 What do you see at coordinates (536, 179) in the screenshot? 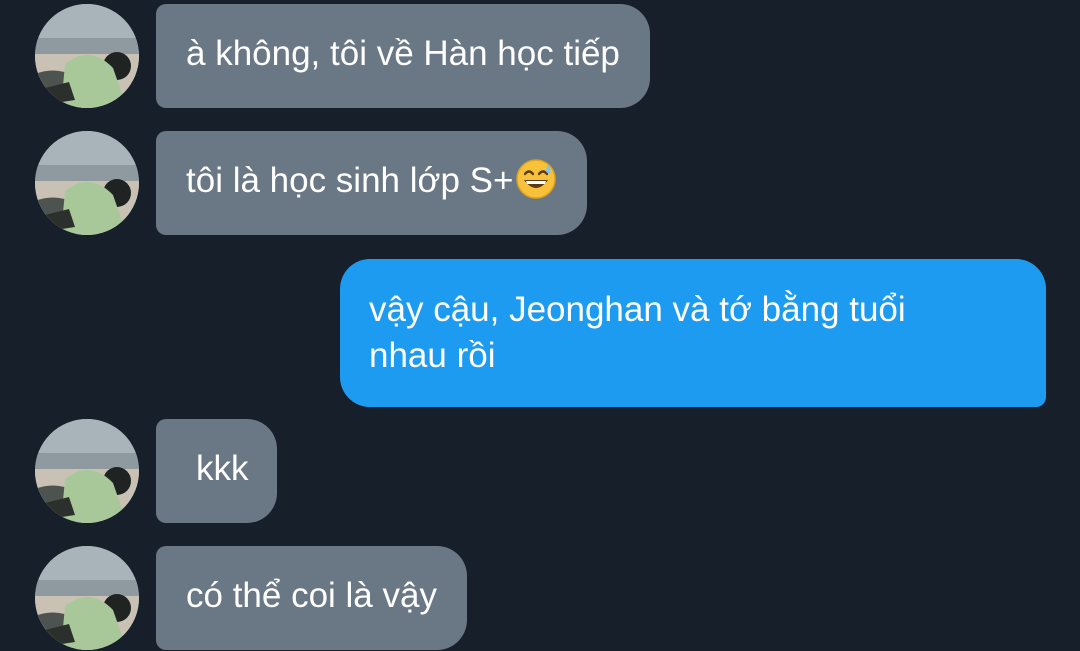
I see `grinning-face-with-sweat-icon` at bounding box center [536, 179].